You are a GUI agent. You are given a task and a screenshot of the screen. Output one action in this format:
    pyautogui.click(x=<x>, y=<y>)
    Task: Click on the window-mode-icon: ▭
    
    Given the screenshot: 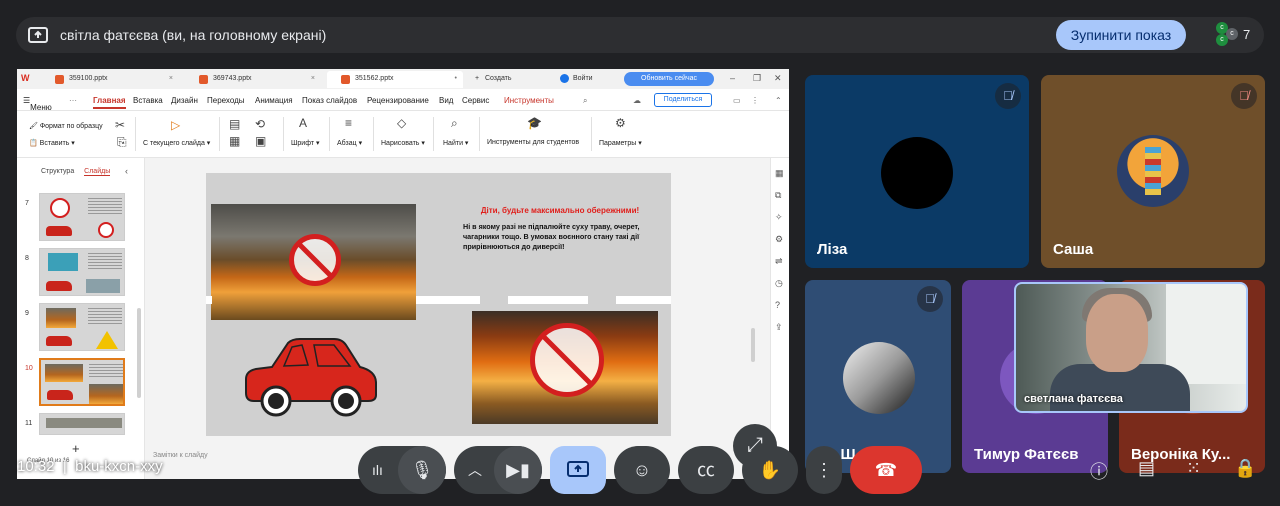 What is the action you would take?
    pyautogui.click(x=737, y=100)
    